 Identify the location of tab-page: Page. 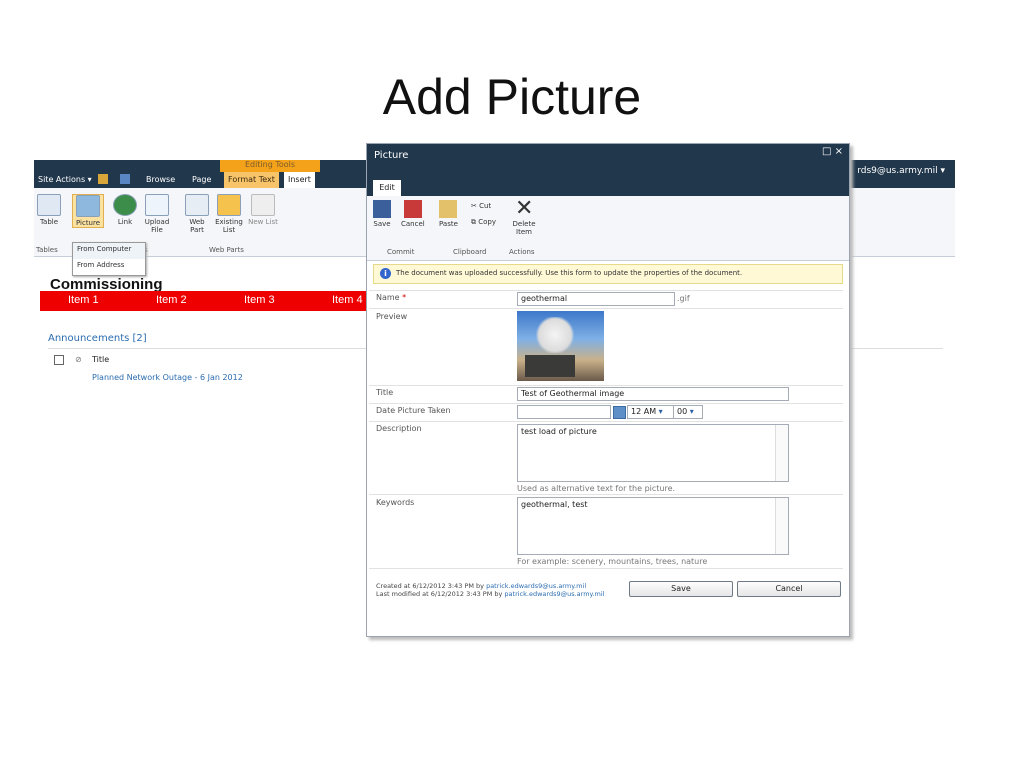
(201, 180).